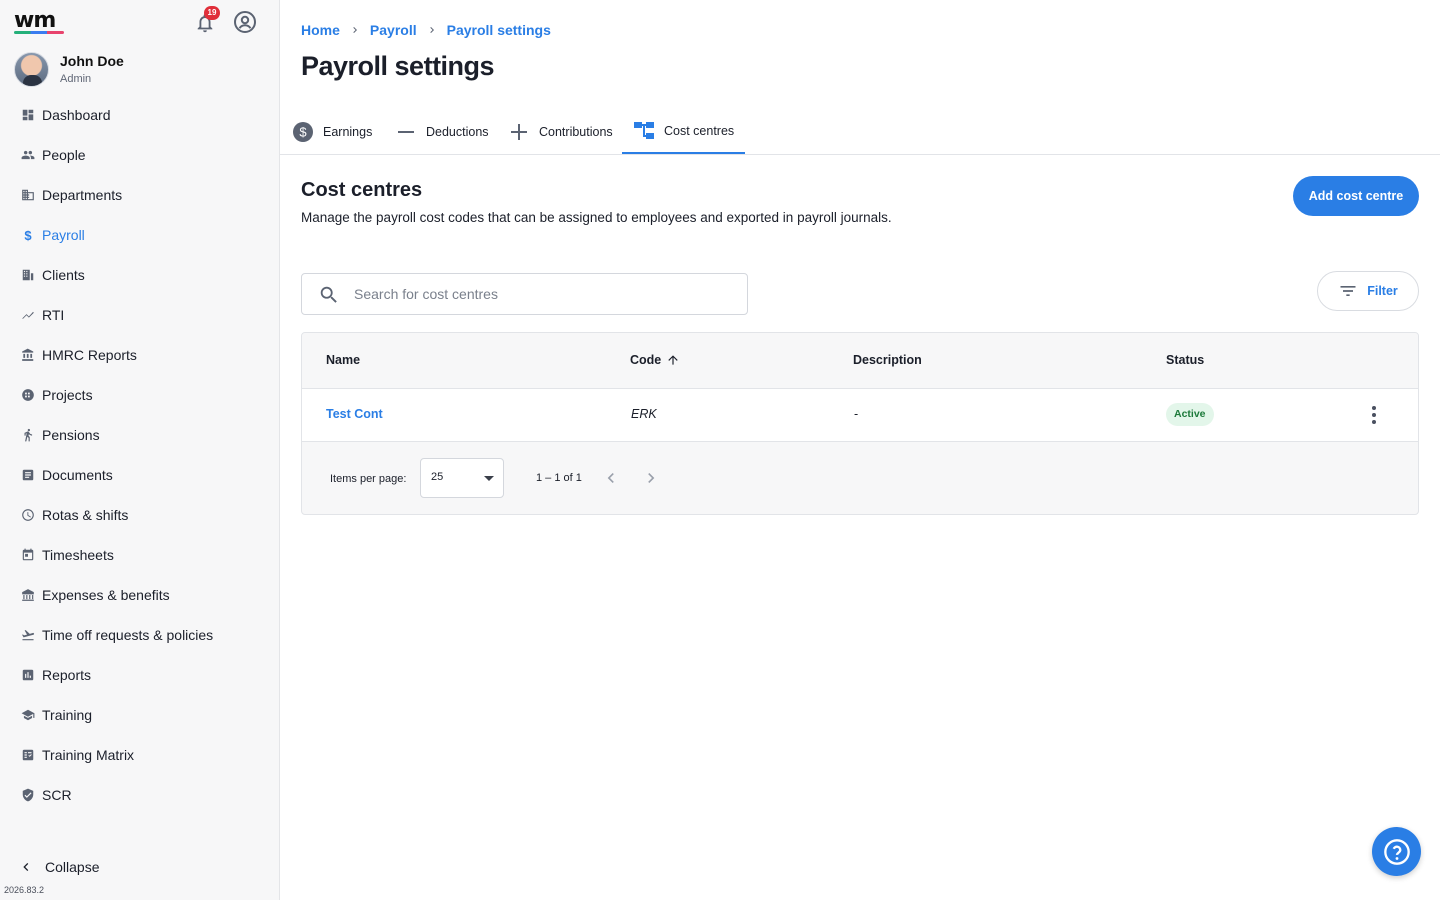 Image resolution: width=1440 pixels, height=900 pixels. I want to click on cost-centre-code: ERK, so click(644, 414).